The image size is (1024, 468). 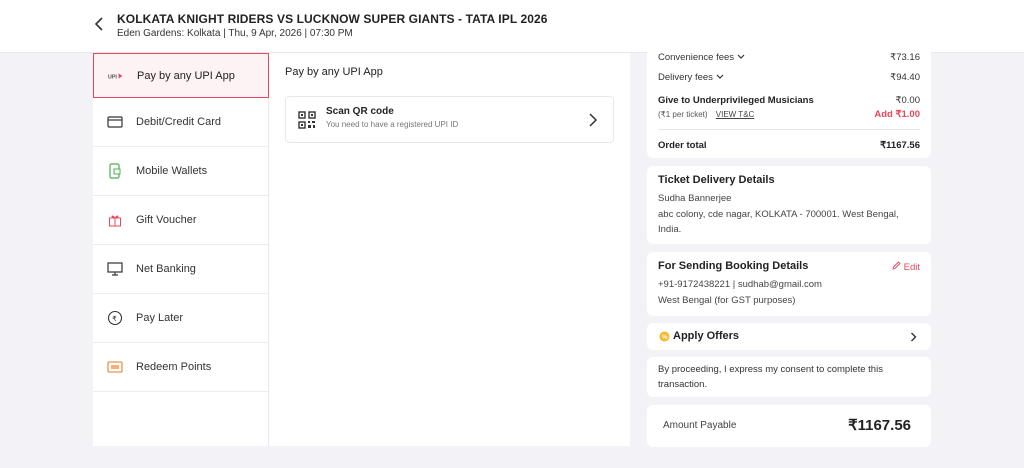 I want to click on scan-qr-title: Scan QR code, so click(x=360, y=111).